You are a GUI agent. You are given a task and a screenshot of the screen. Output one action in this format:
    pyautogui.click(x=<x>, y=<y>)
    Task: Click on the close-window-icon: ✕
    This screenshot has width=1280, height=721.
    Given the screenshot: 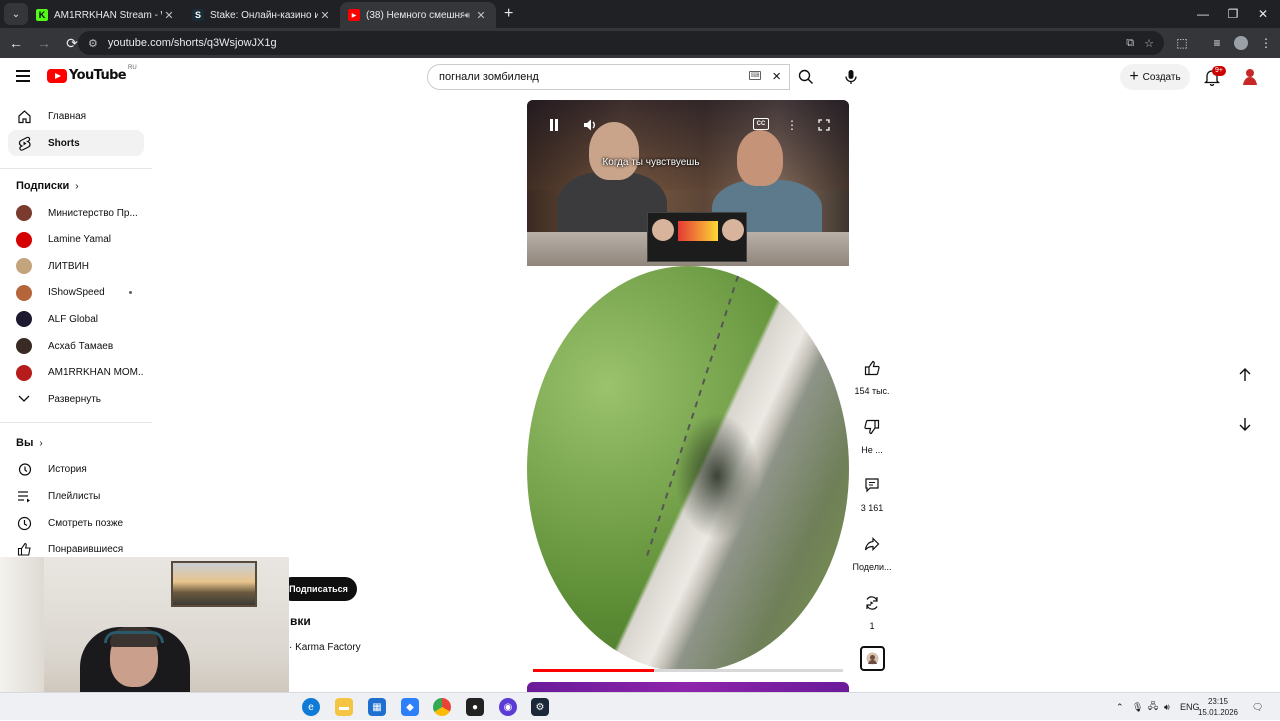 What is the action you would take?
    pyautogui.click(x=1263, y=14)
    